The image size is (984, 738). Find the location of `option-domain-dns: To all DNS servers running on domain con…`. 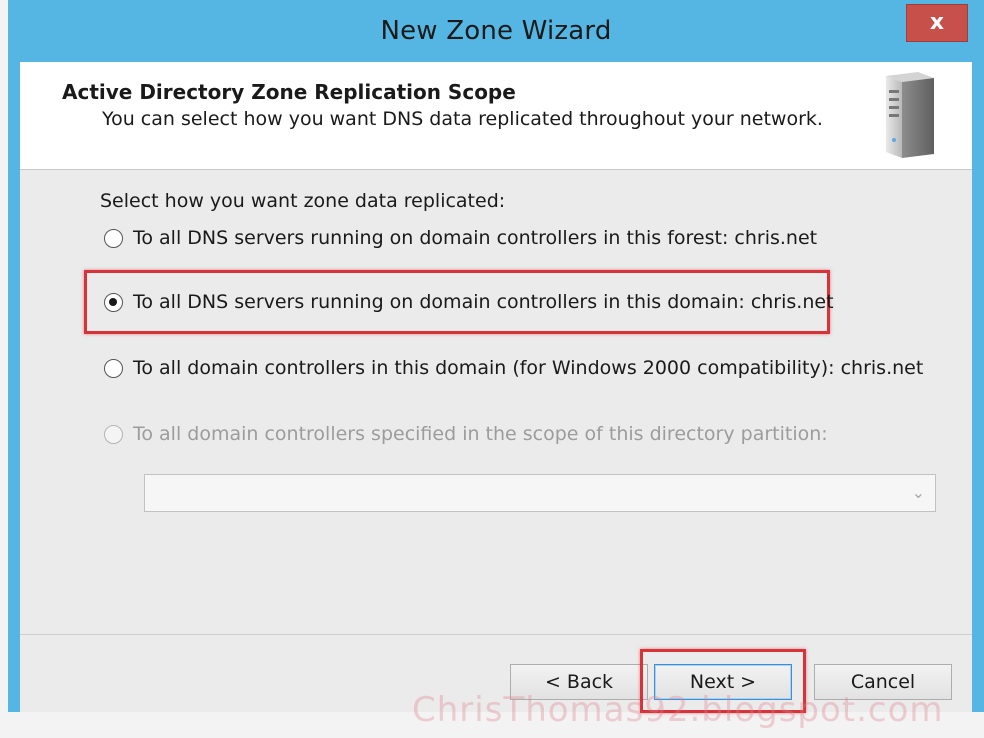

option-domain-dns: To all DNS servers running on domain con… is located at coordinates (469, 302).